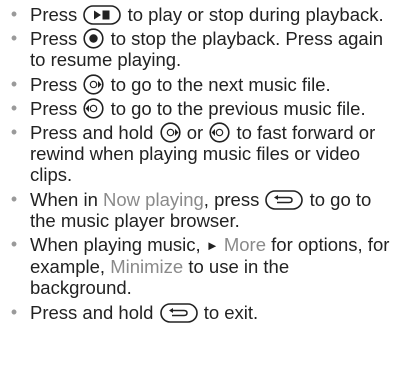  Describe the element at coordinates (200, 14) in the screenshot. I see `list-item: • Press to play or stop during playback.` at that location.